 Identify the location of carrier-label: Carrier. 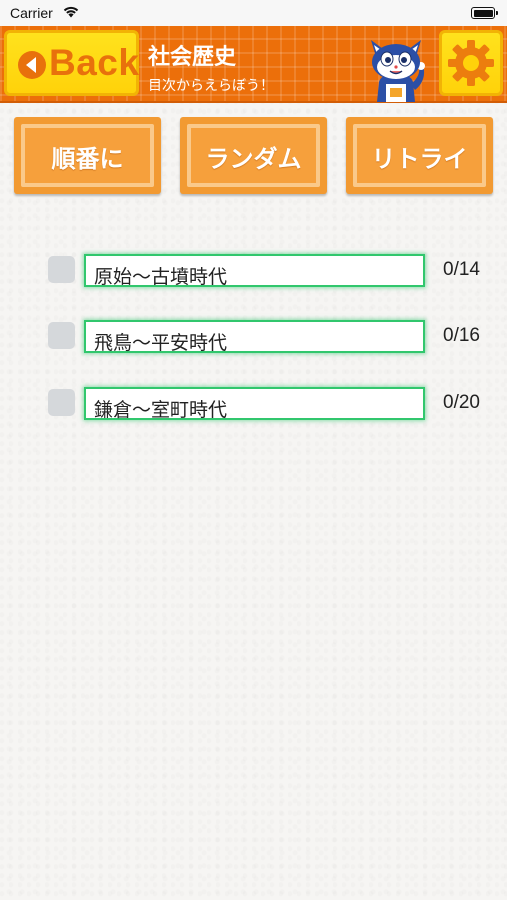
(31, 13).